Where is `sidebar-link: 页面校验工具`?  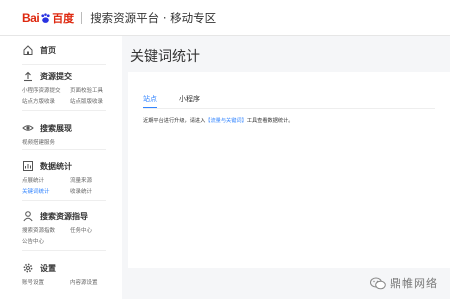
sidebar-link: 页面校验工具 is located at coordinates (94, 90).